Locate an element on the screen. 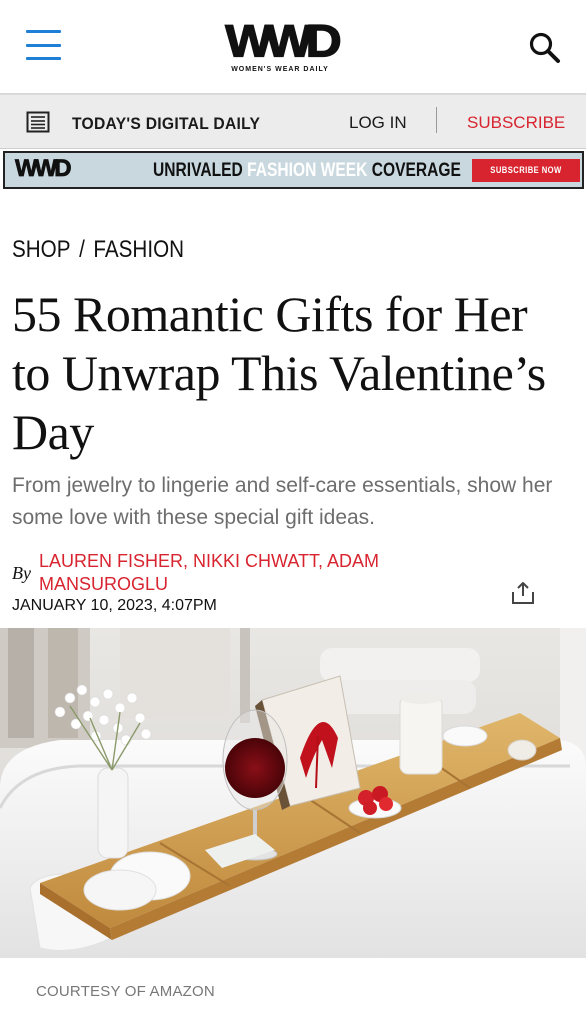 The image size is (586, 1024). site-header: WWD WOMEN'S WEAR DAILY is located at coordinates (293, 46).